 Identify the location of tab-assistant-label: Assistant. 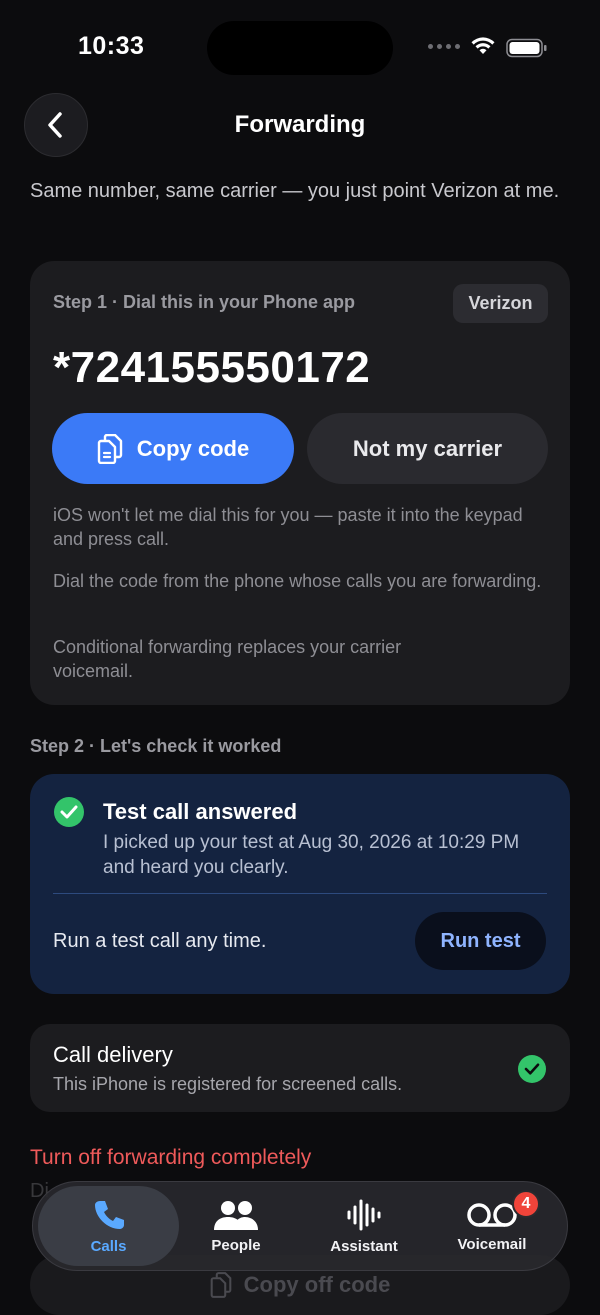
(364, 1246).